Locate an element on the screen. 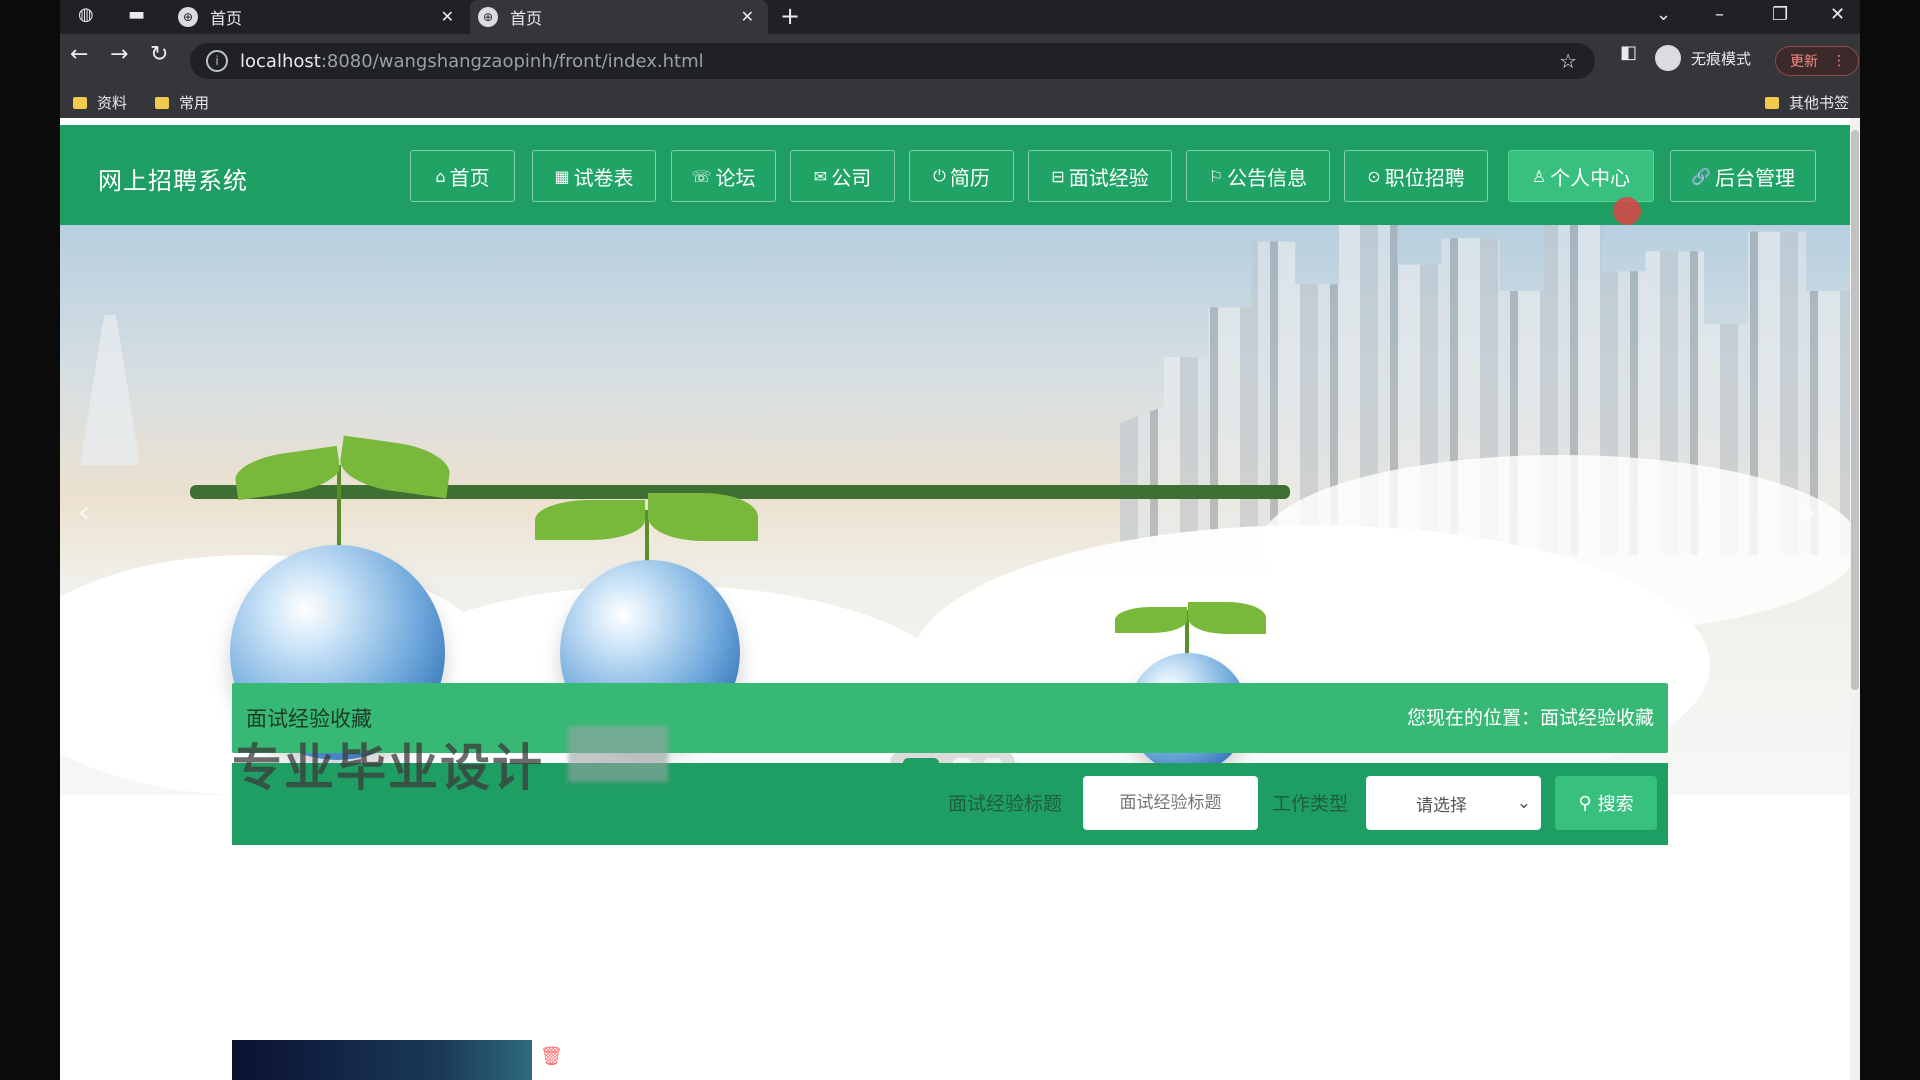 This screenshot has height=1080, width=1920. minimize-icon: – is located at coordinates (1719, 14).